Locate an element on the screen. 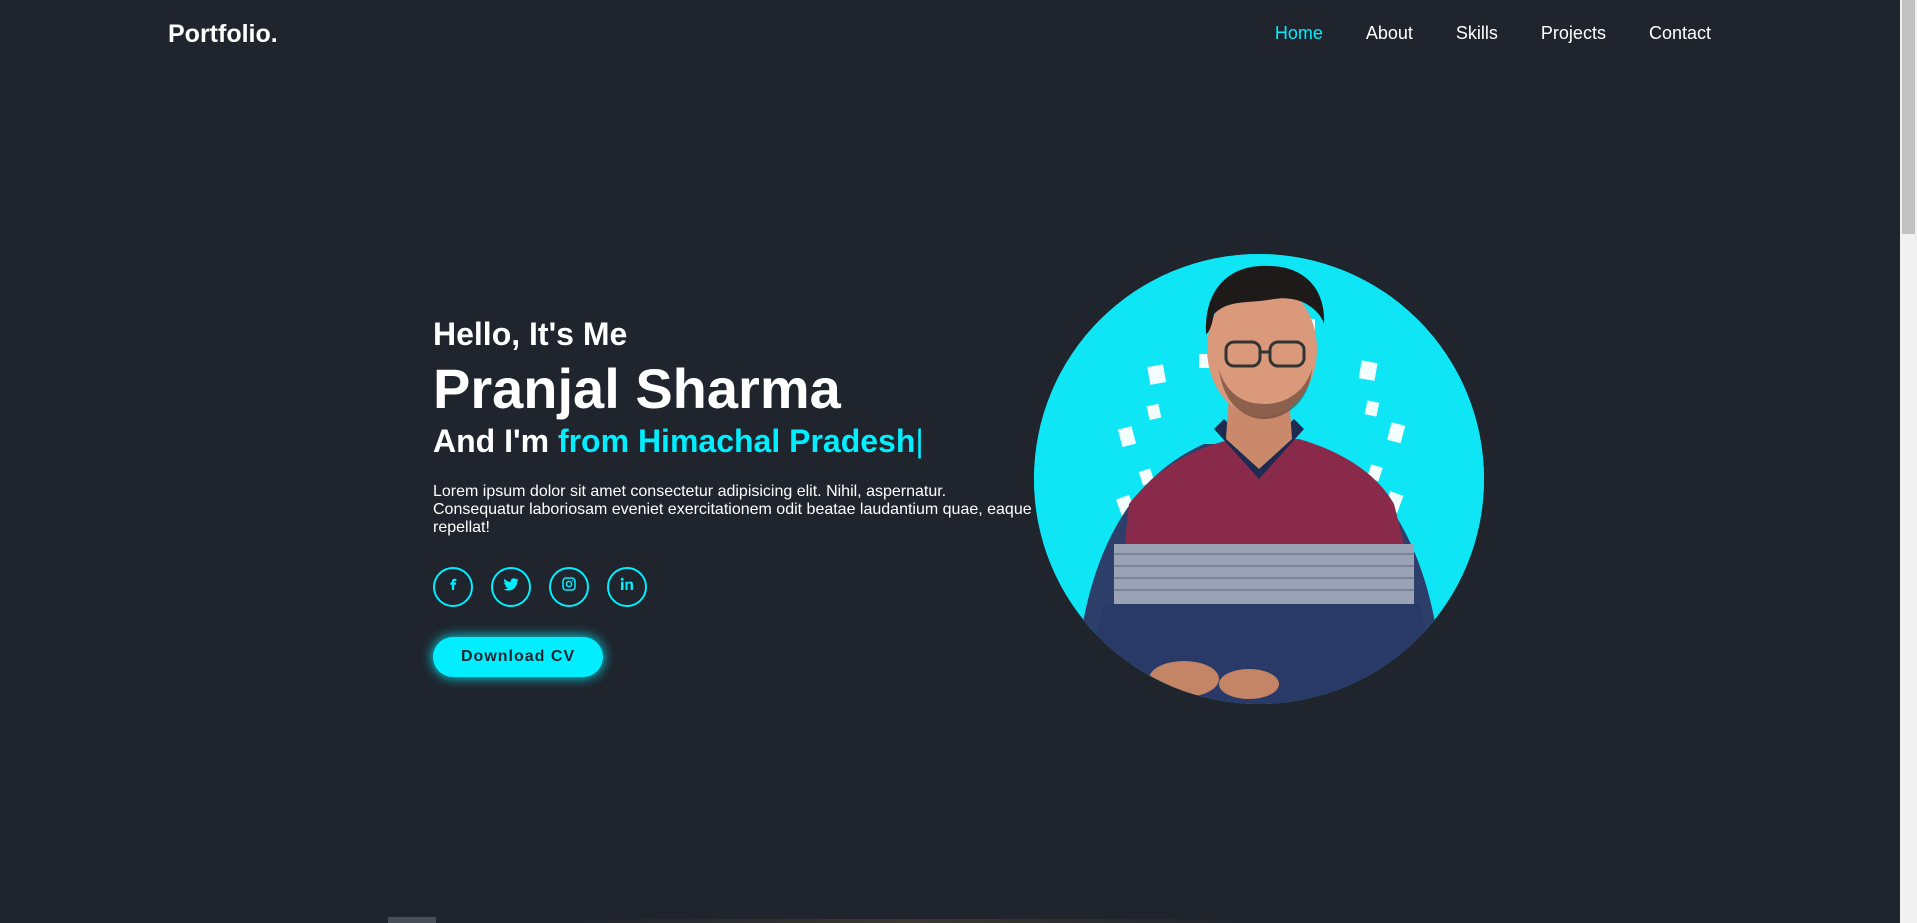  twitter-link is located at coordinates (511, 586).